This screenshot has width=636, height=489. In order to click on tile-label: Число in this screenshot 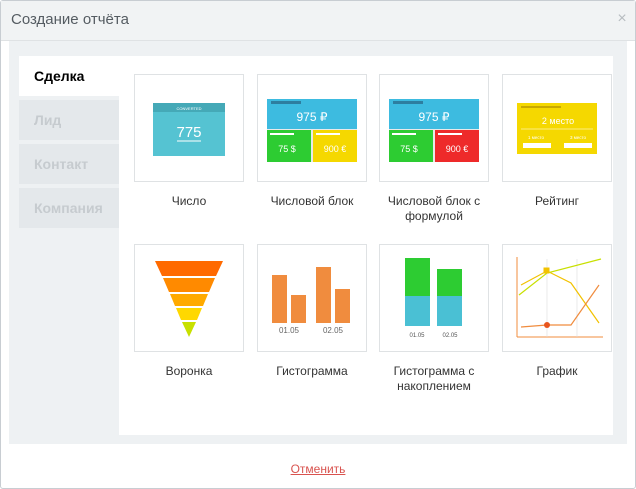, I will do `click(189, 201)`.